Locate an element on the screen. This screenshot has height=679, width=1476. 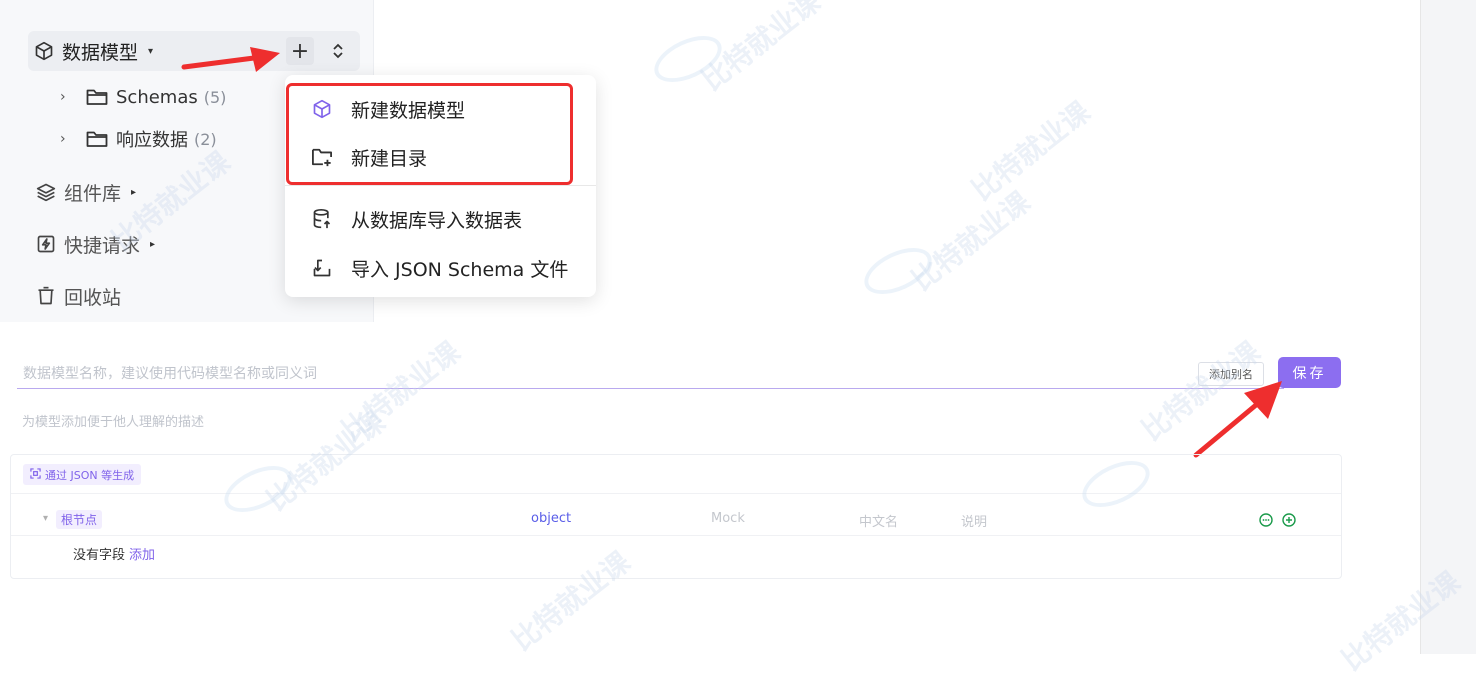
add-button: + is located at coordinates (300, 51).